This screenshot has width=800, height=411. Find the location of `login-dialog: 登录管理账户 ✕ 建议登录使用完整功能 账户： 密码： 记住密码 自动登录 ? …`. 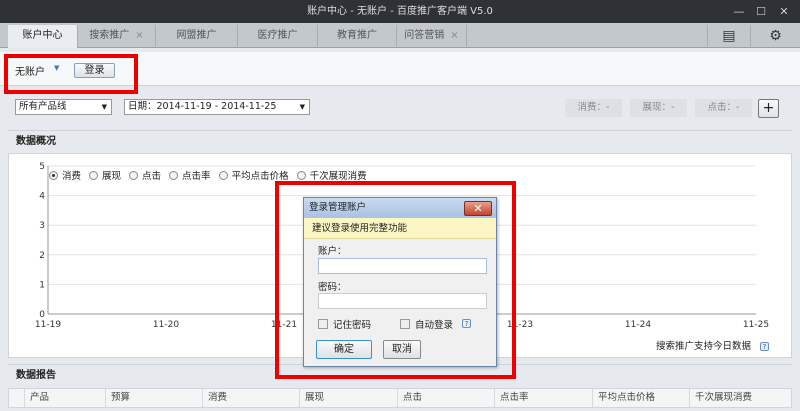

login-dialog: 登录管理账户 ✕ 建议登录使用完整功能 账户： 密码： 记住密码 自动登录 ? … is located at coordinates (400, 282).